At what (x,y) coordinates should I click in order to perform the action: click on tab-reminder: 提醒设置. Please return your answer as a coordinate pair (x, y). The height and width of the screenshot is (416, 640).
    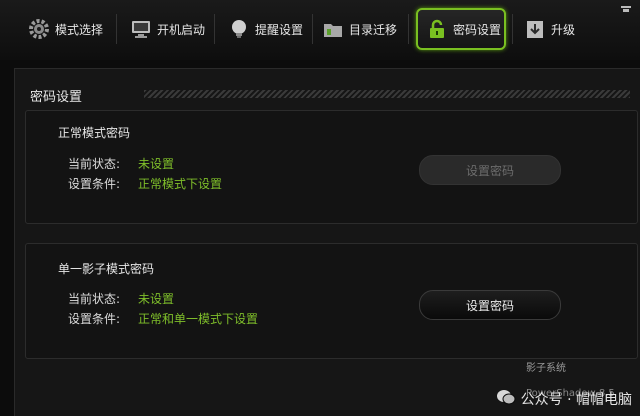
    Looking at the image, I should click on (265, 29).